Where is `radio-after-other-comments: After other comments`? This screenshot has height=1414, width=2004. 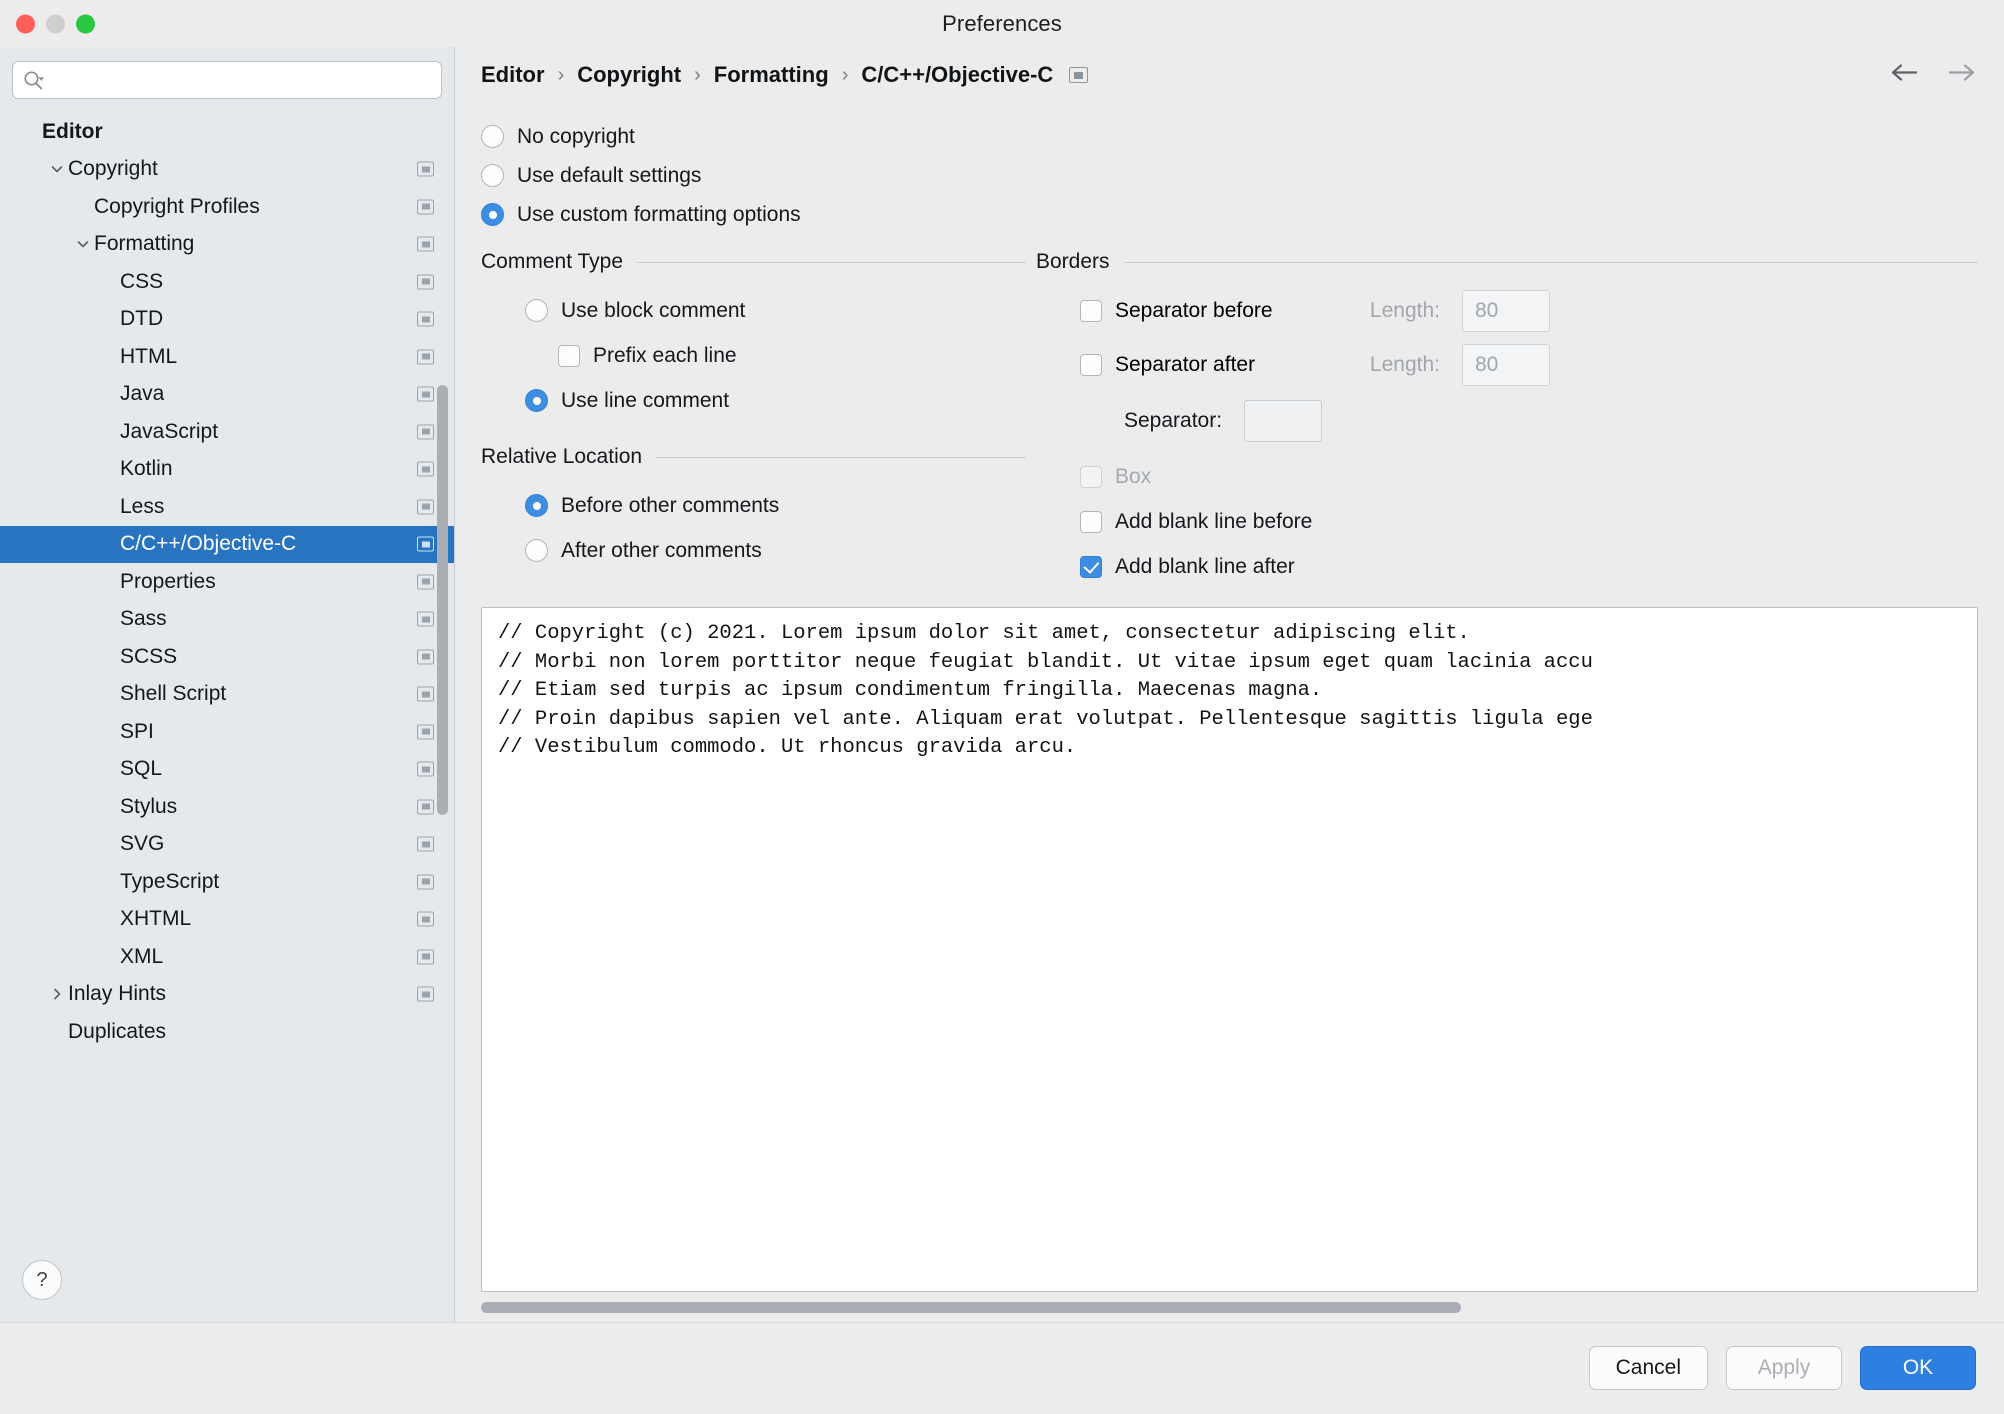 radio-after-other-comments: After other comments is located at coordinates (775, 550).